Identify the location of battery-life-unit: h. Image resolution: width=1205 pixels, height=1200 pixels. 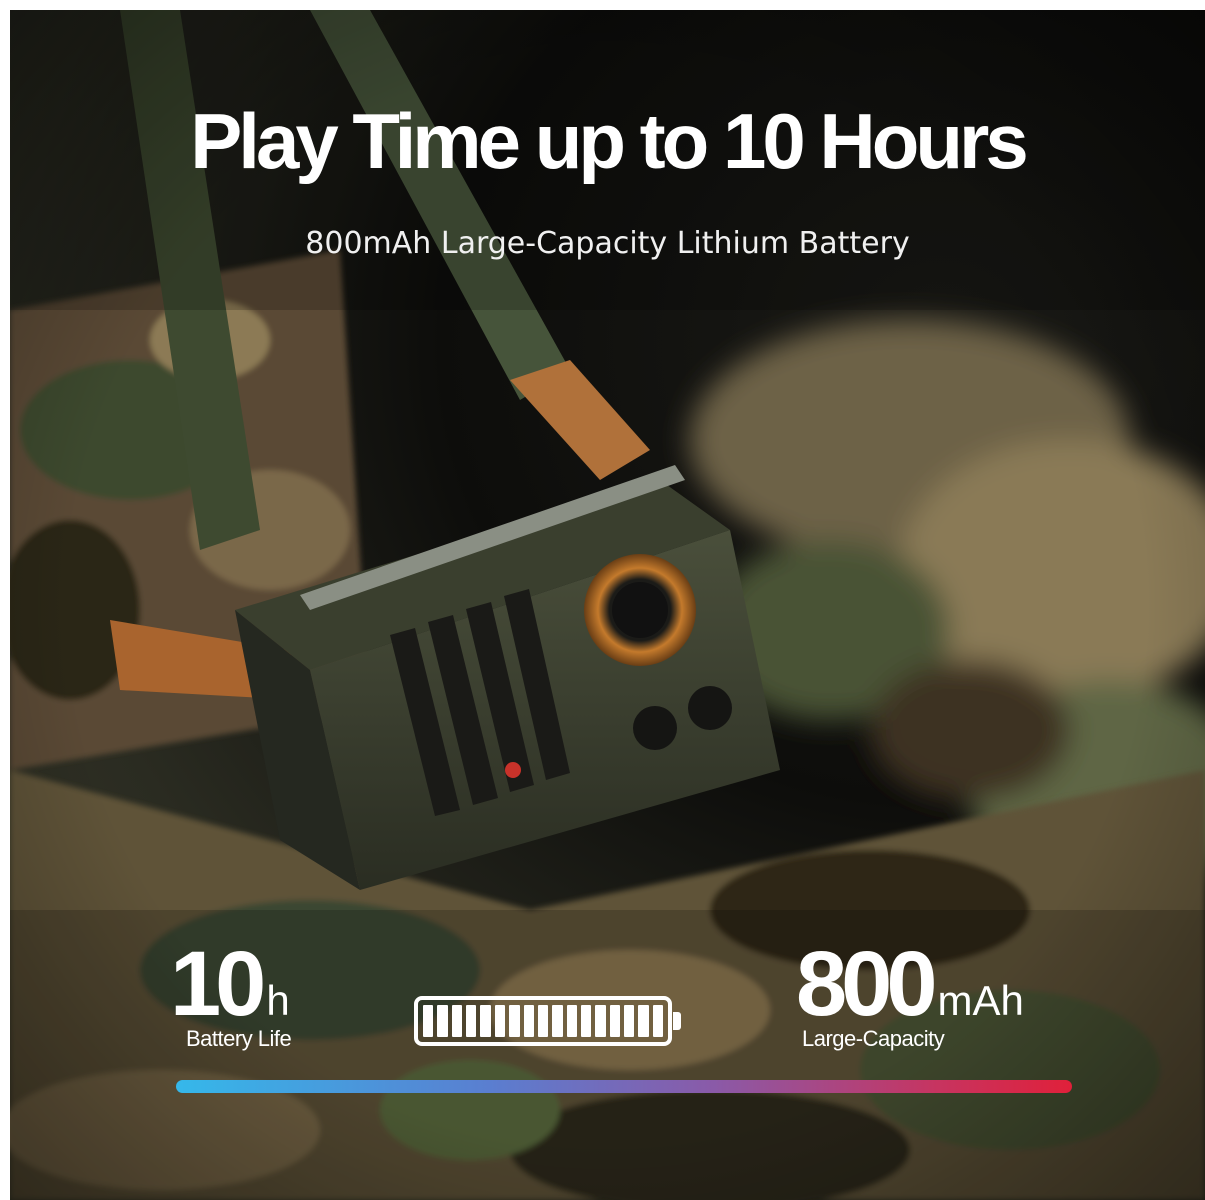
(278, 1000).